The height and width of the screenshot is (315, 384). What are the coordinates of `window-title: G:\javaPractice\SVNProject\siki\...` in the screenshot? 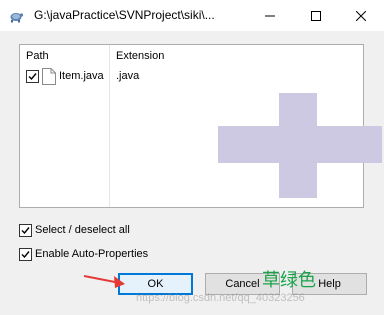 It's located at (124, 15).